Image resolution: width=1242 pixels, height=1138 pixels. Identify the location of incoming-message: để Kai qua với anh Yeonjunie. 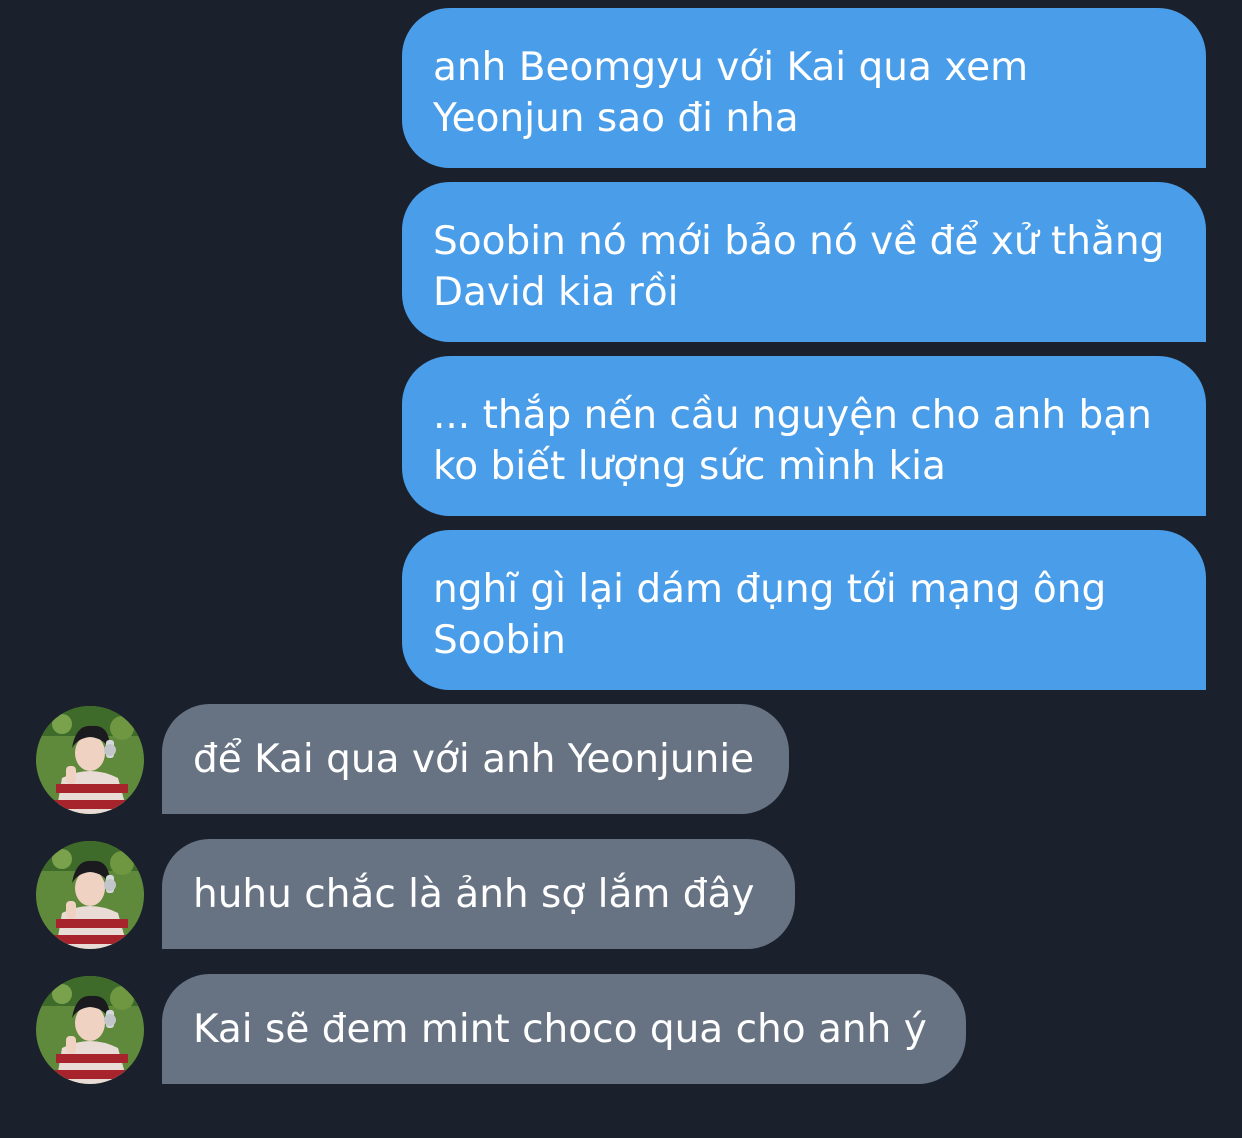
(475, 759).